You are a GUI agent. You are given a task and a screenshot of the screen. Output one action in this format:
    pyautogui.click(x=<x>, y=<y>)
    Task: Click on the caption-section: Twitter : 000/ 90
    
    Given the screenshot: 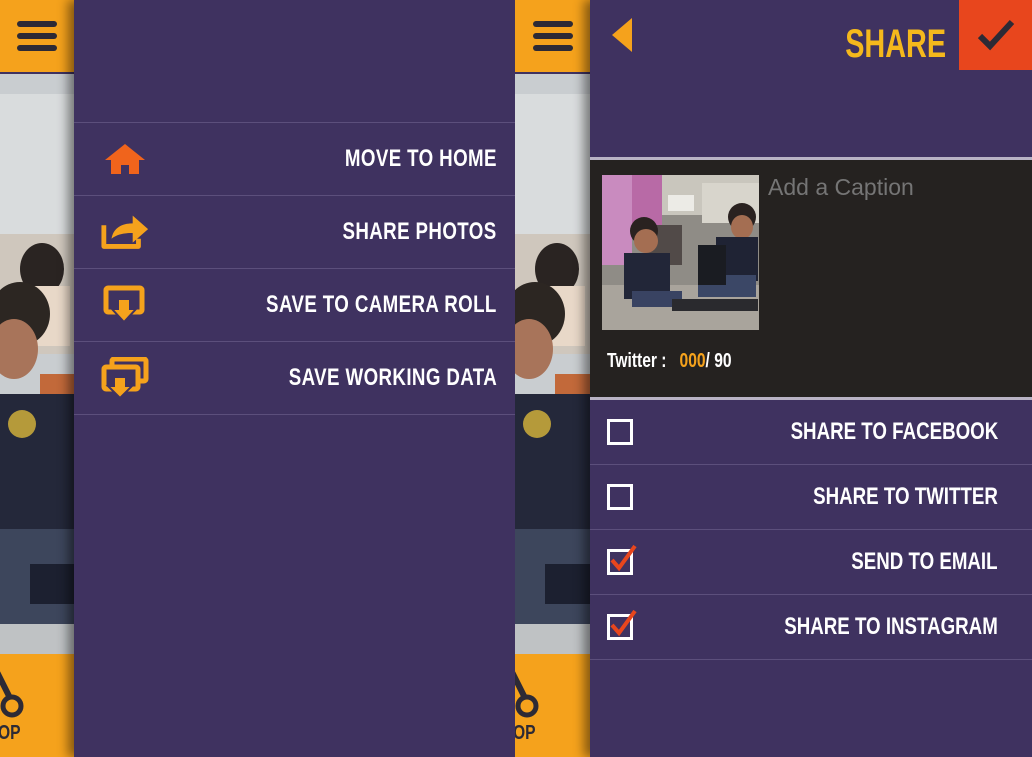 What is the action you would take?
    pyautogui.click(x=811, y=278)
    